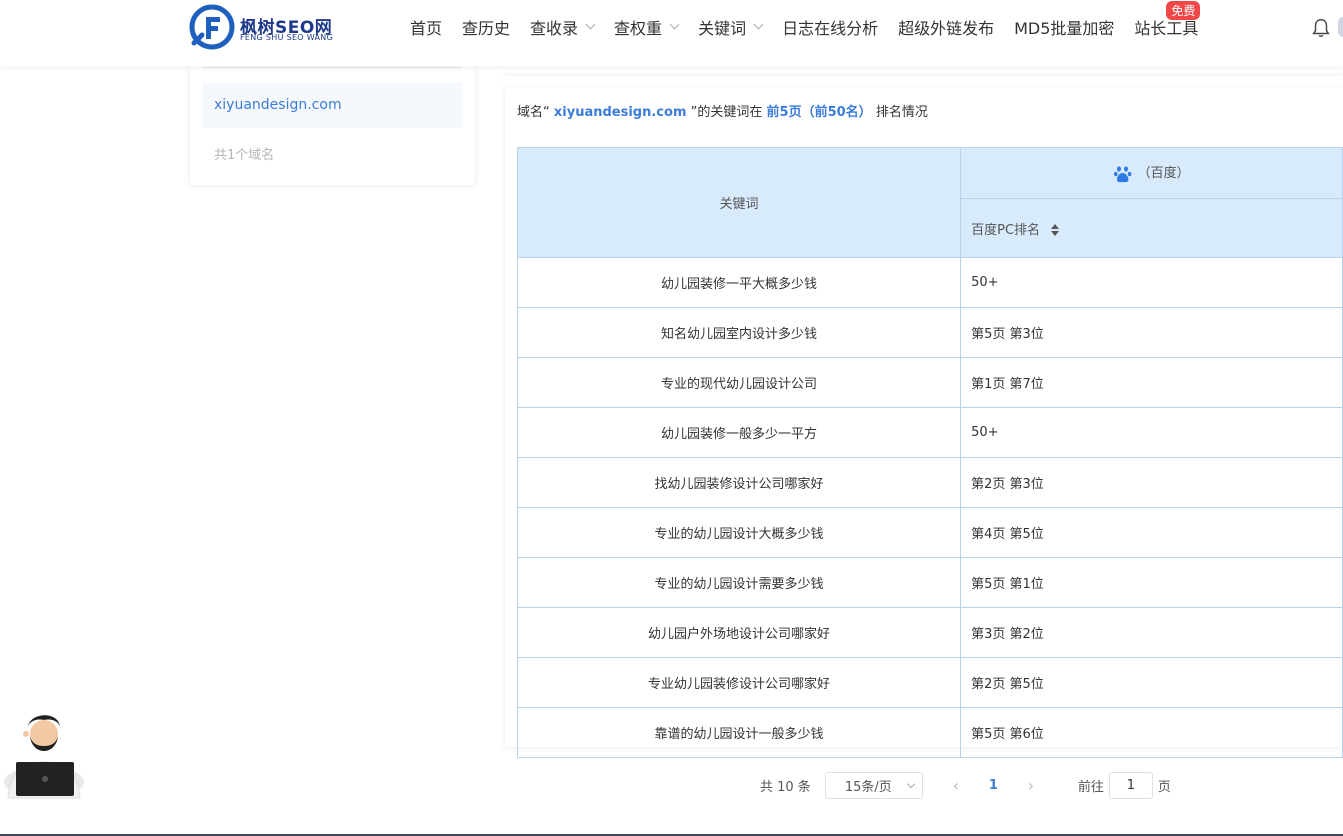 The image size is (1343, 836). I want to click on nav-item-index: 查收录, so click(563, 27).